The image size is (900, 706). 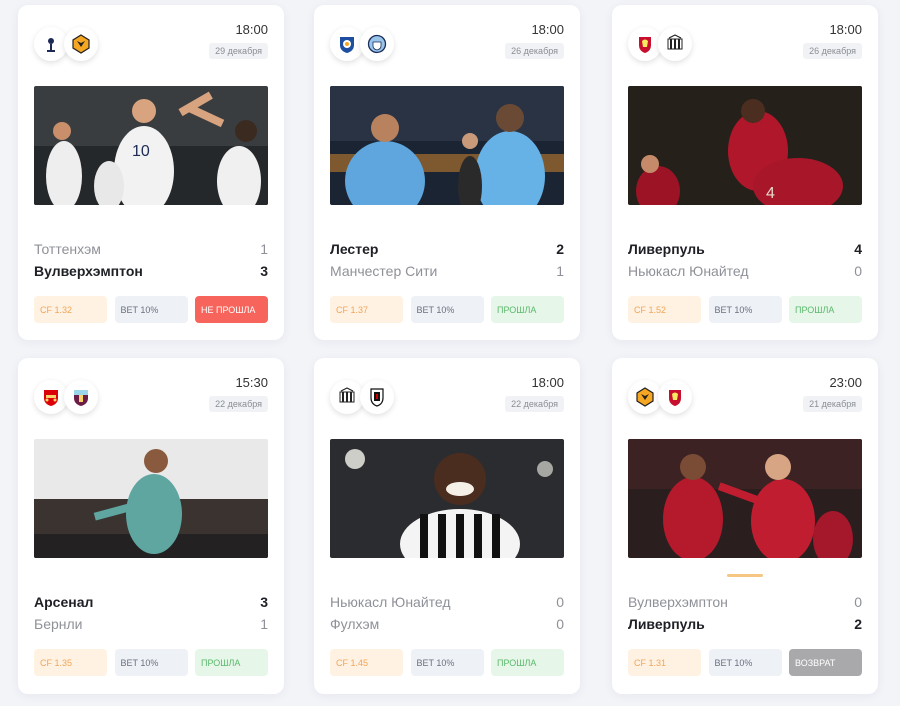 I want to click on away-team-row: Бернли 1, so click(x=151, y=624).